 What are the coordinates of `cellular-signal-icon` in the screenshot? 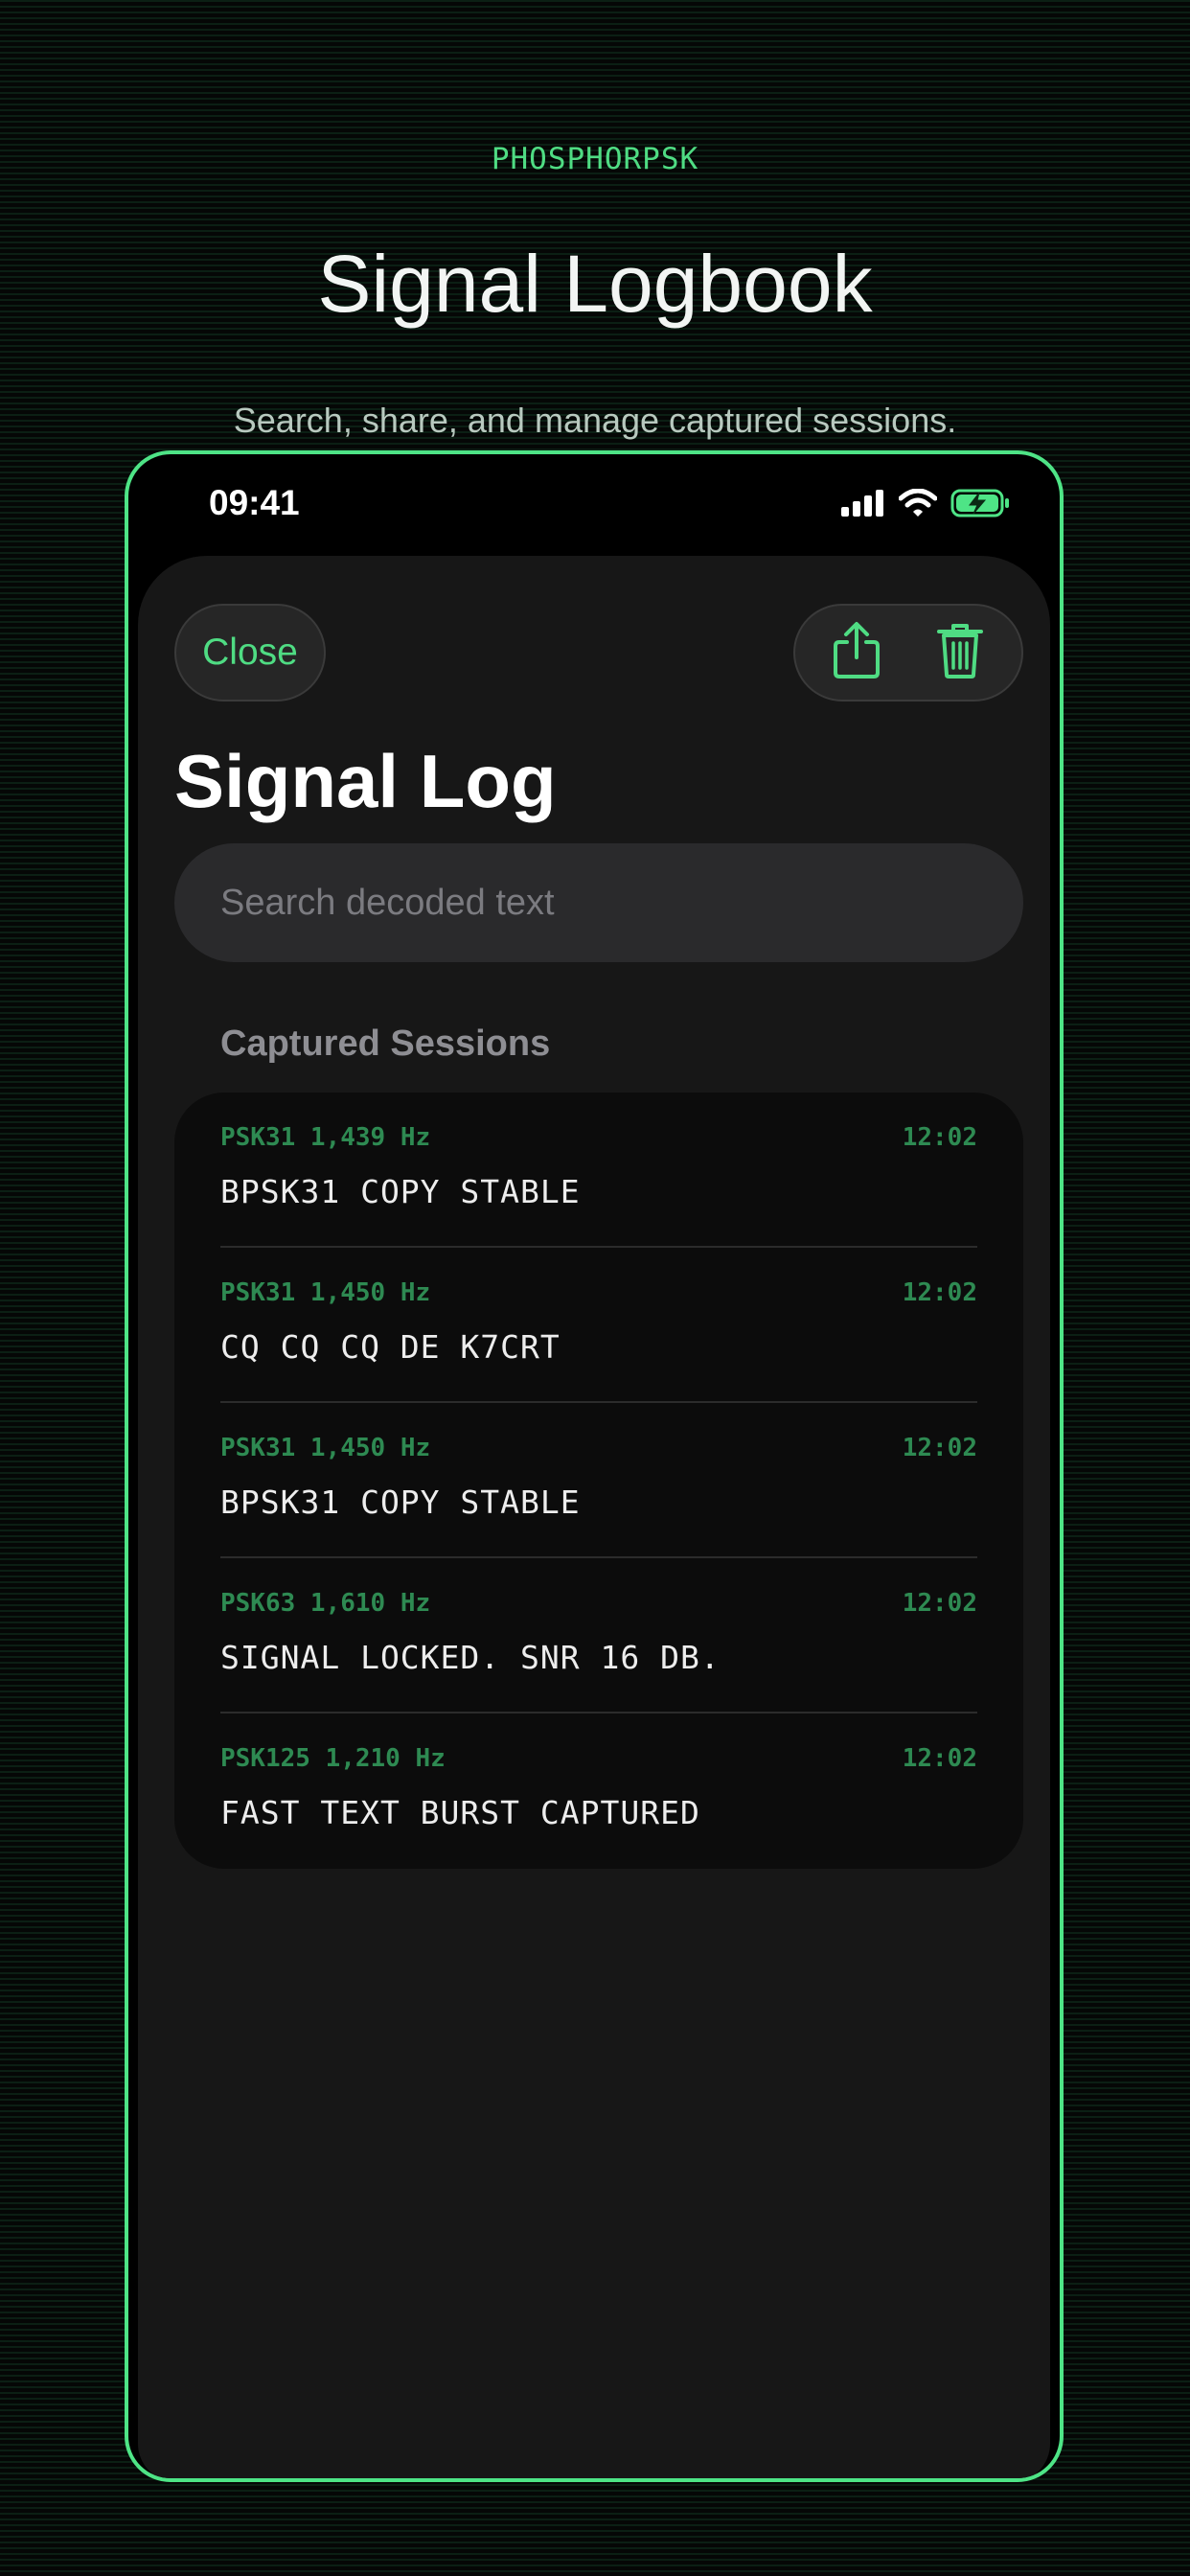 It's located at (863, 506).